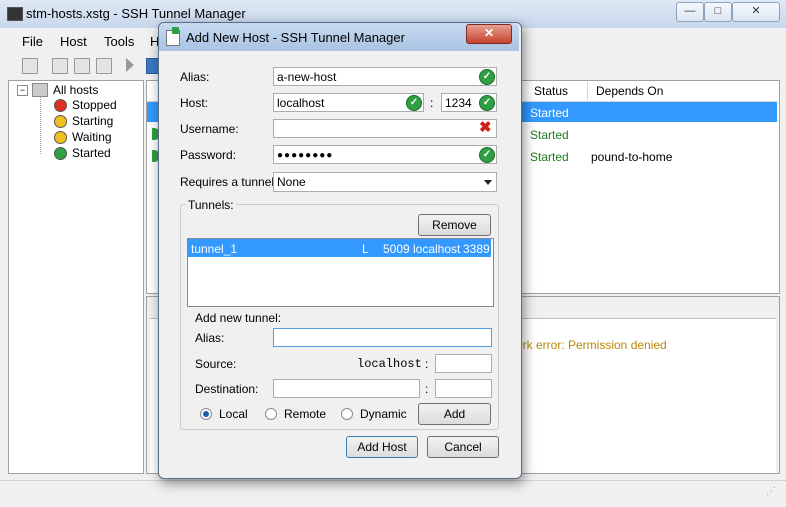 This screenshot has height=507, width=786. I want to click on requires-tunnel-select: None, so click(385, 182).